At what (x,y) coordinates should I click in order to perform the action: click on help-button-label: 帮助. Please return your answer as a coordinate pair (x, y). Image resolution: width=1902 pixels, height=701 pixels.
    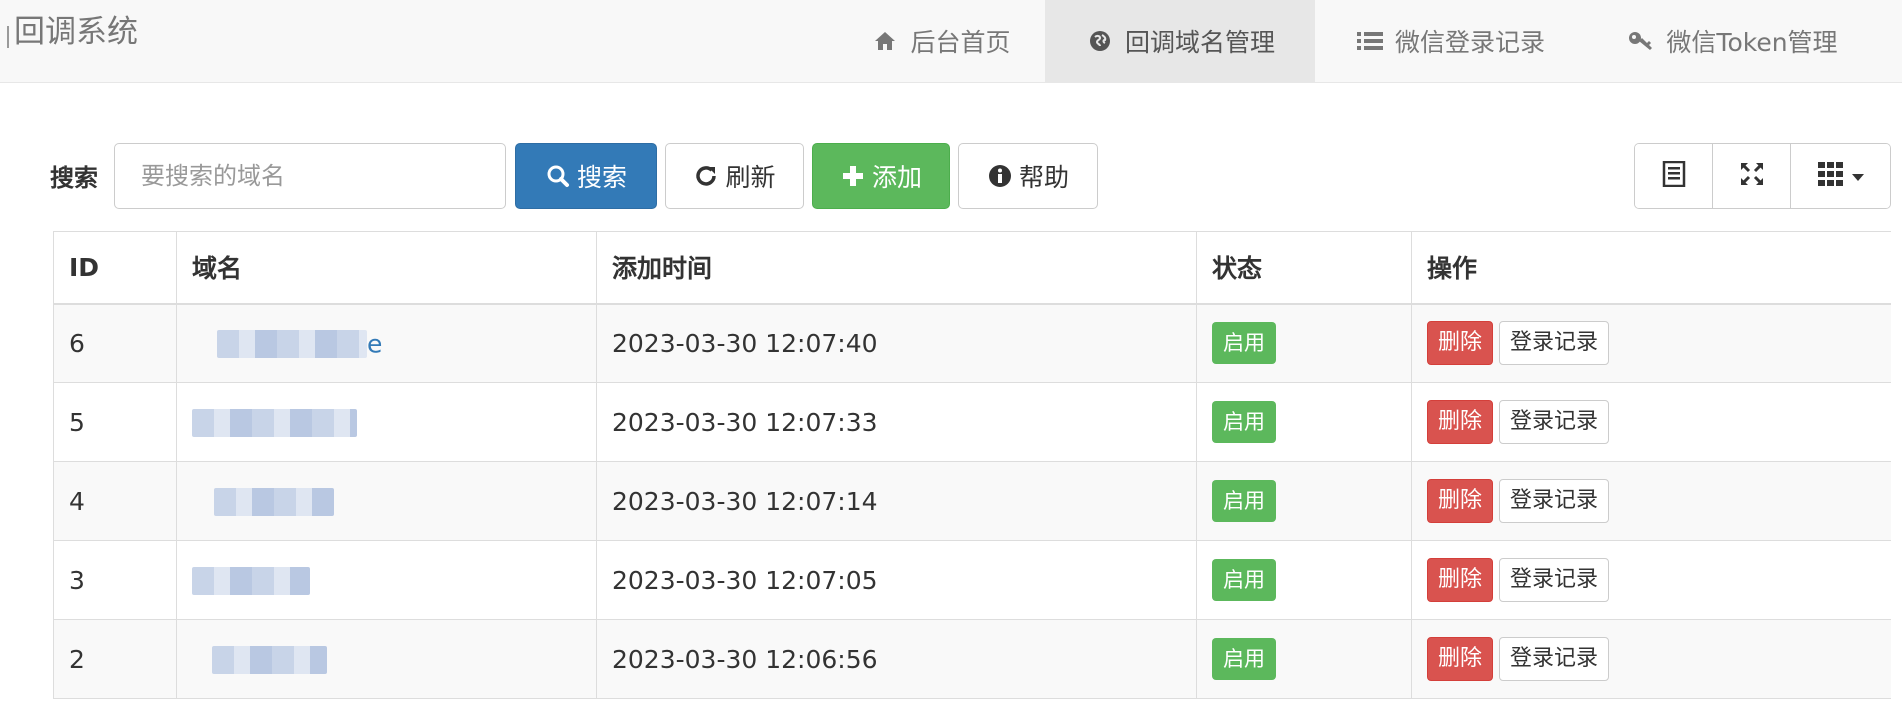
    Looking at the image, I should click on (1043, 177).